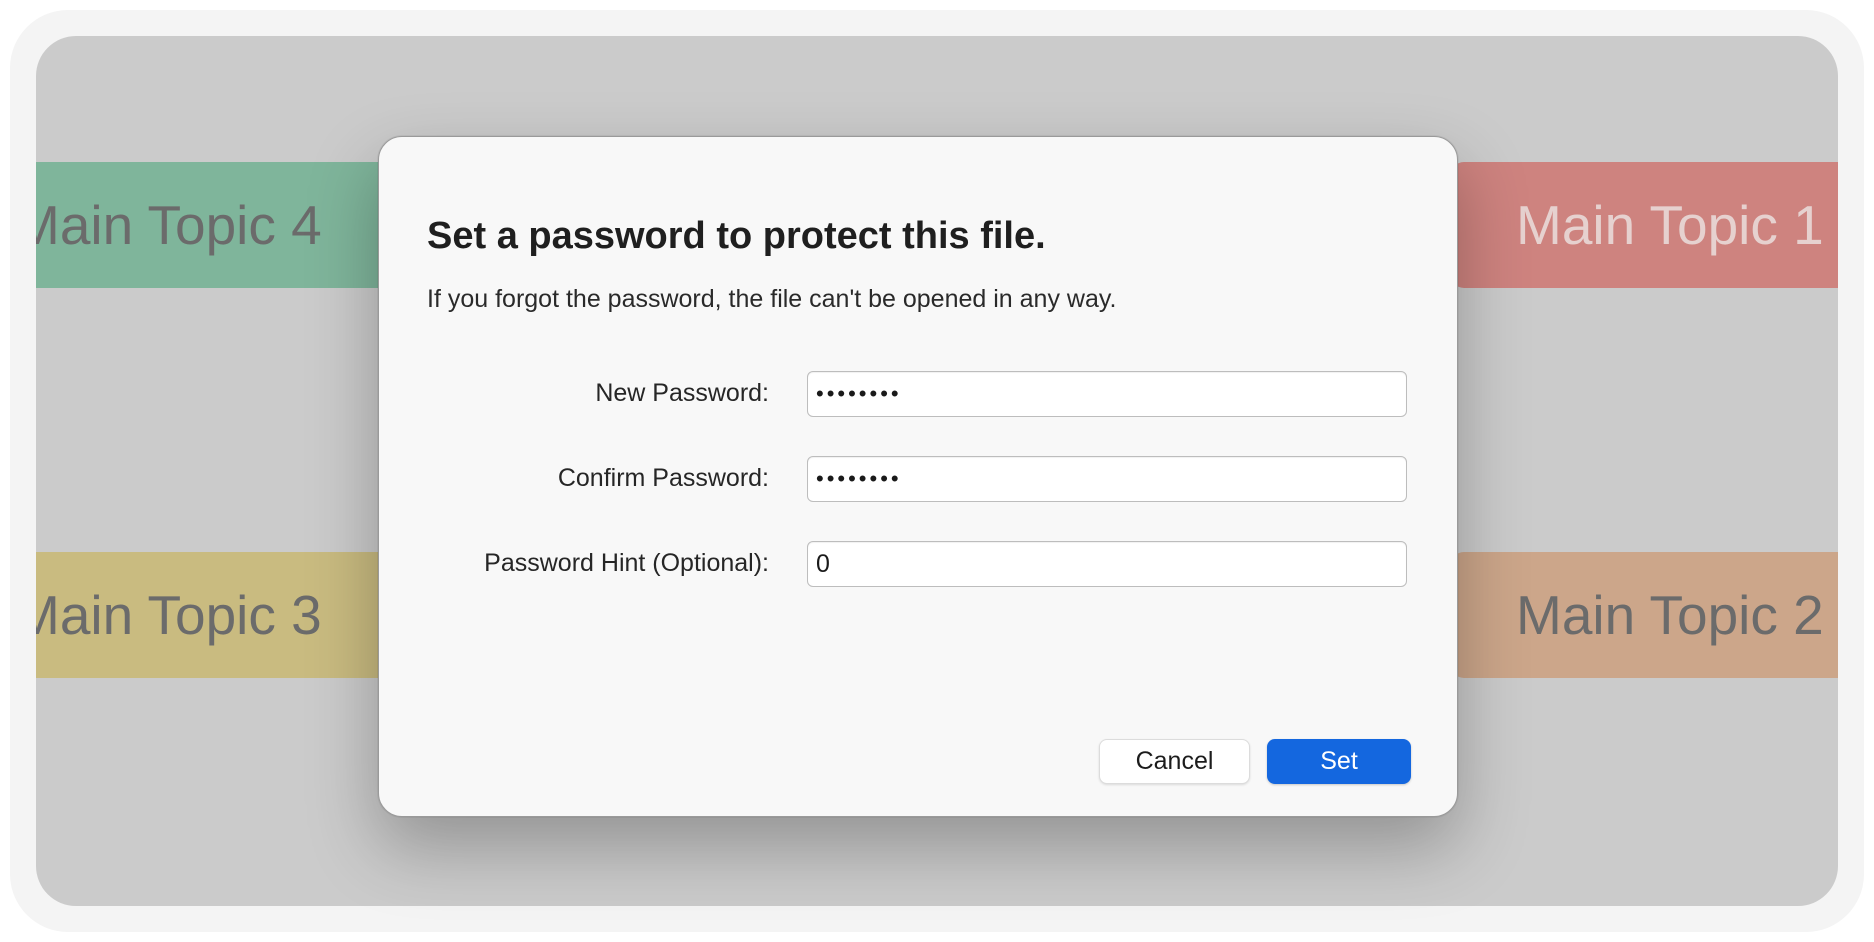 The width and height of the screenshot is (1874, 942). Describe the element at coordinates (682, 393) in the screenshot. I see `new-password-label: New Password:` at that location.